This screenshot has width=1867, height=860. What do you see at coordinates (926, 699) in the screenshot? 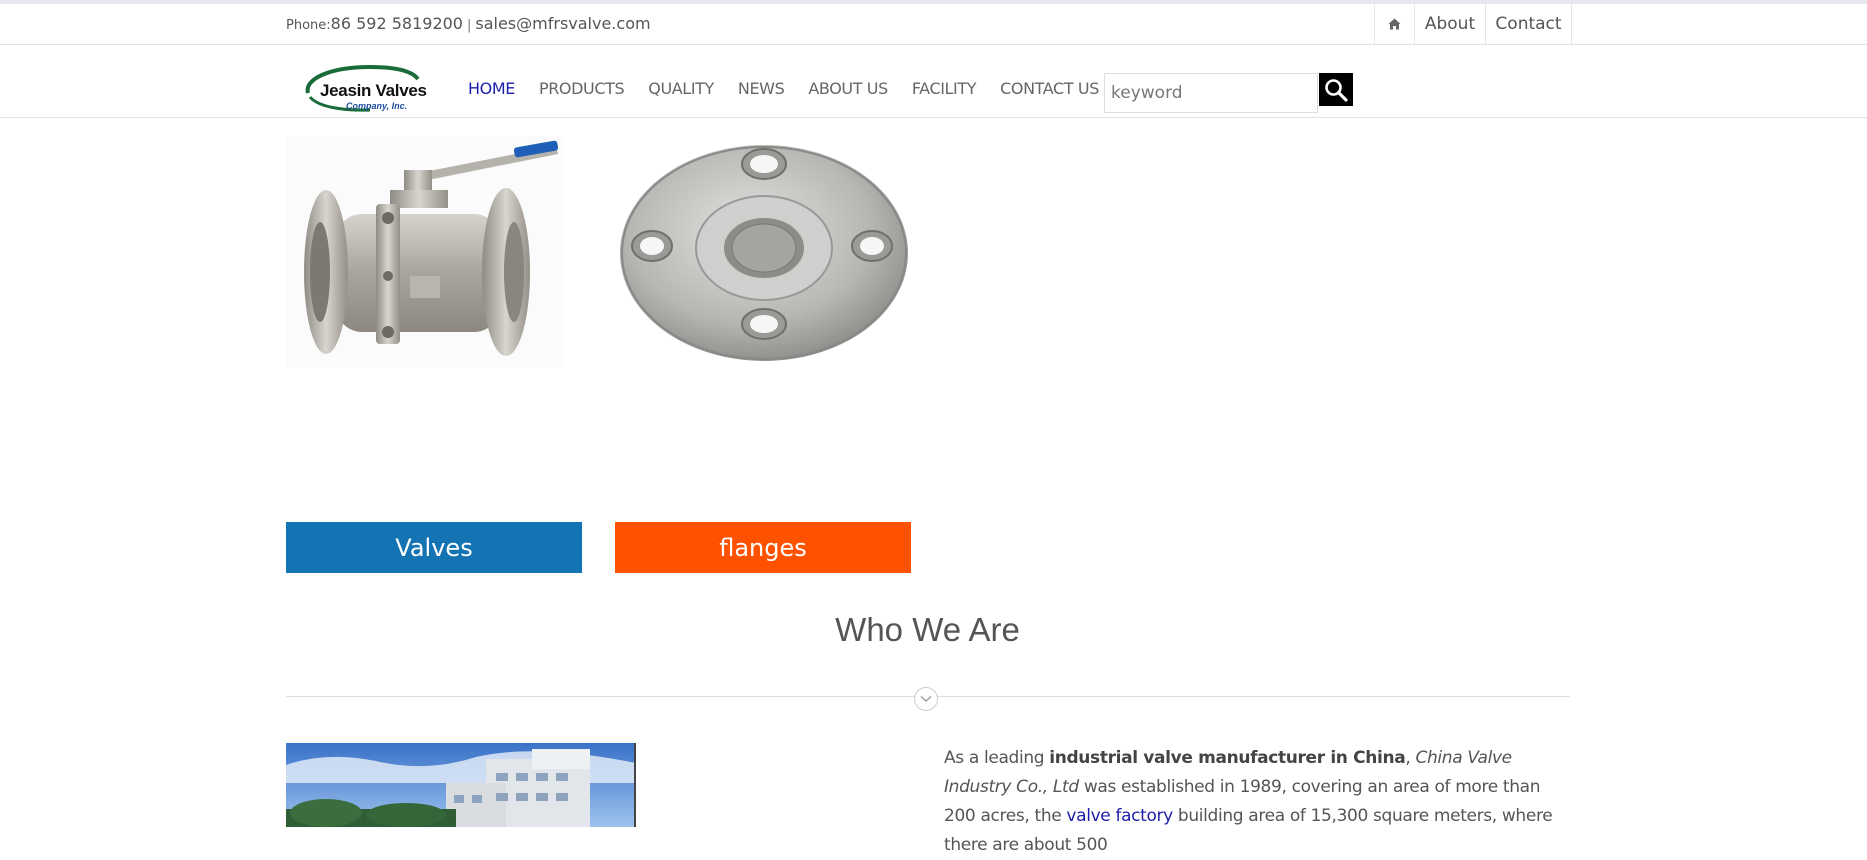
I see `chevron-down-icon` at bounding box center [926, 699].